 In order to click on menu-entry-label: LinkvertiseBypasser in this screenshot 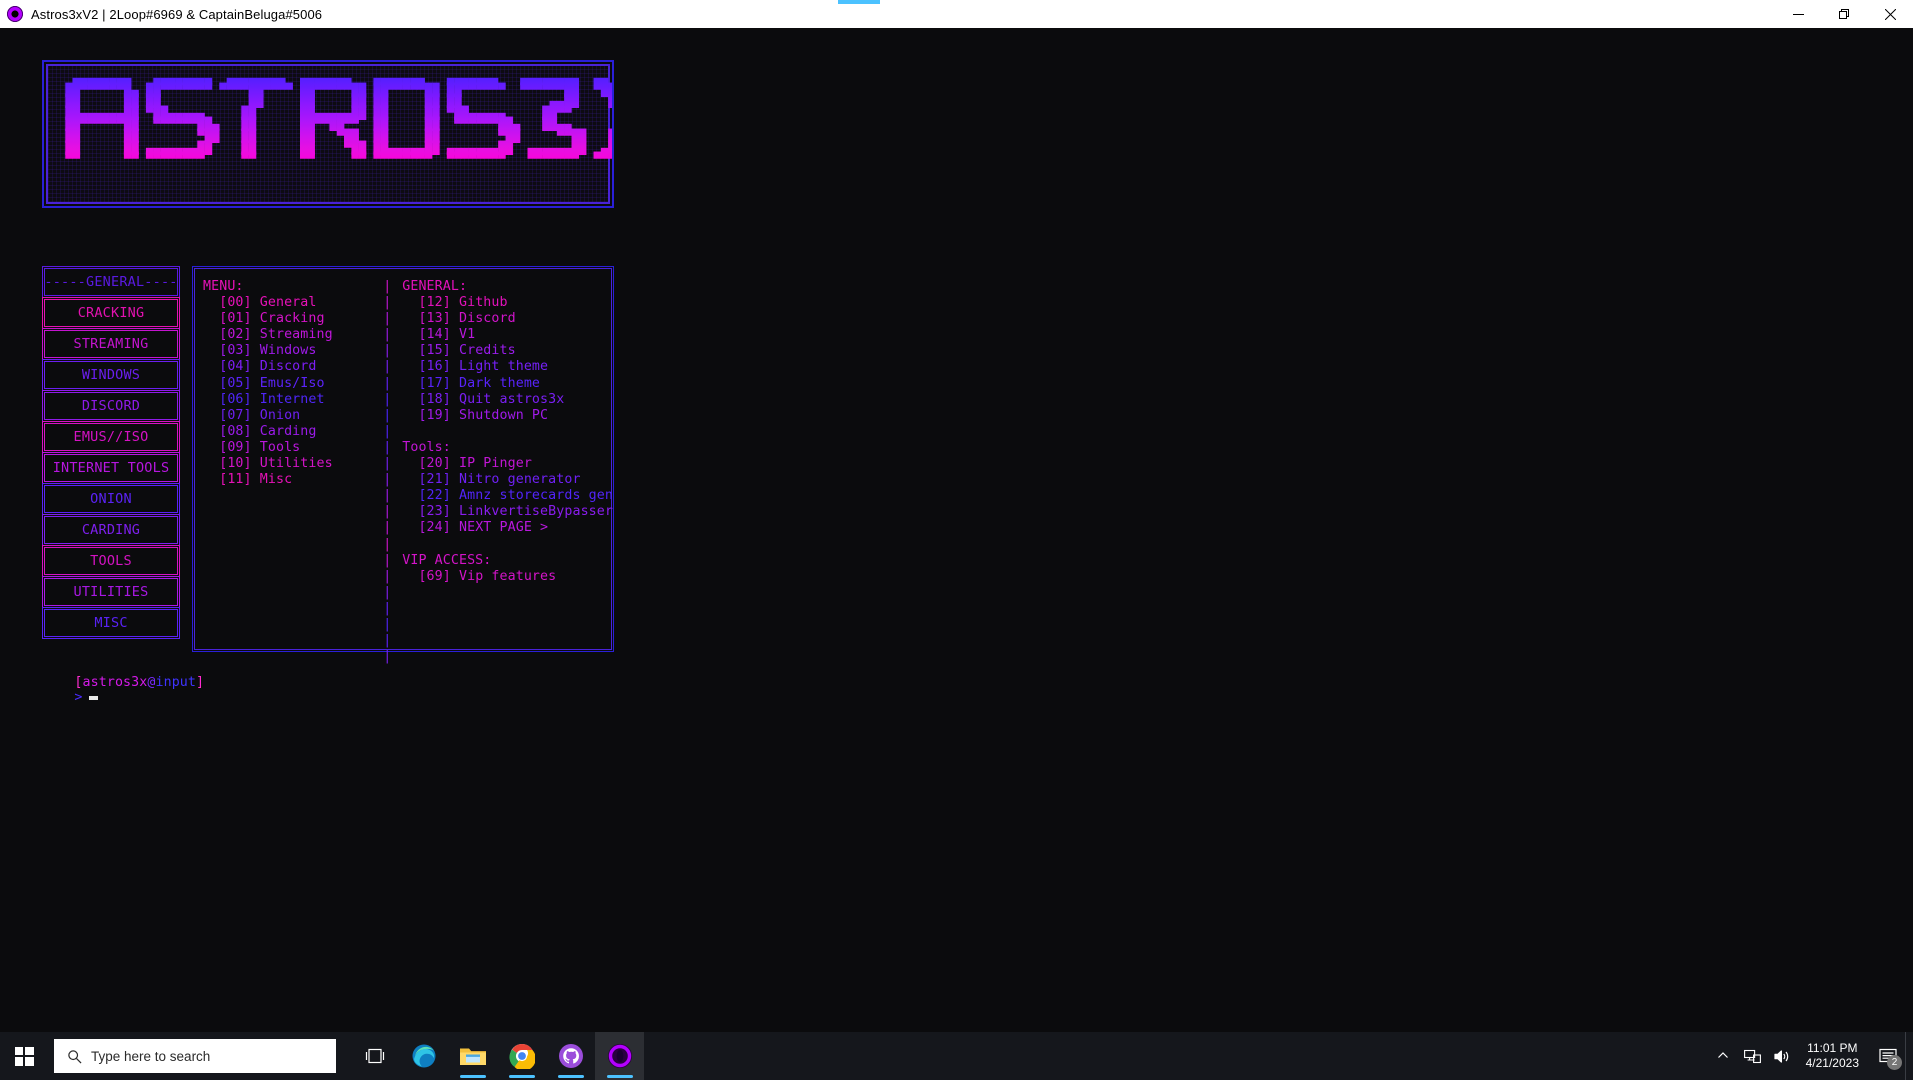, I will do `click(535, 512)`.